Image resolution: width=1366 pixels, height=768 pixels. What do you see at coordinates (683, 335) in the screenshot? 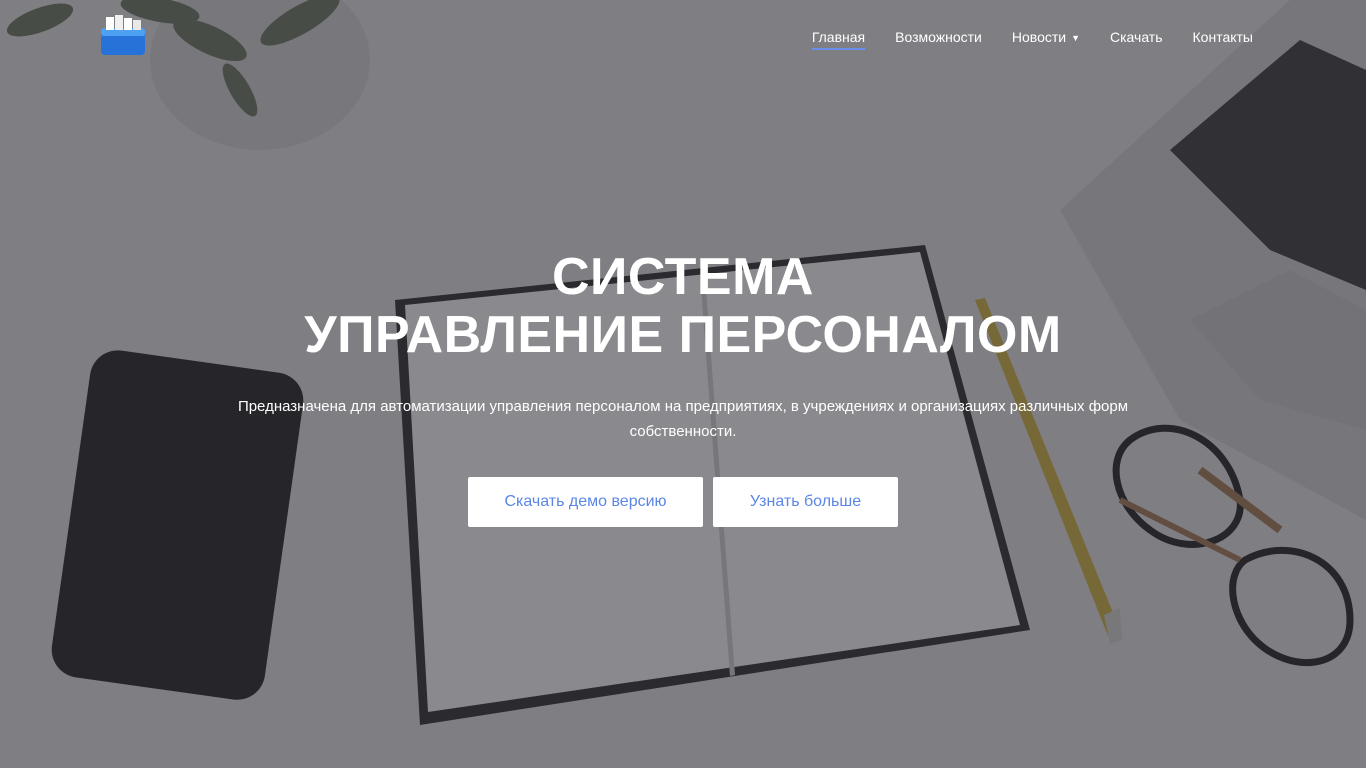
I see `title-line-2: УПРАВЛЕНИЕ ПЕРСОНАЛОМ` at bounding box center [683, 335].